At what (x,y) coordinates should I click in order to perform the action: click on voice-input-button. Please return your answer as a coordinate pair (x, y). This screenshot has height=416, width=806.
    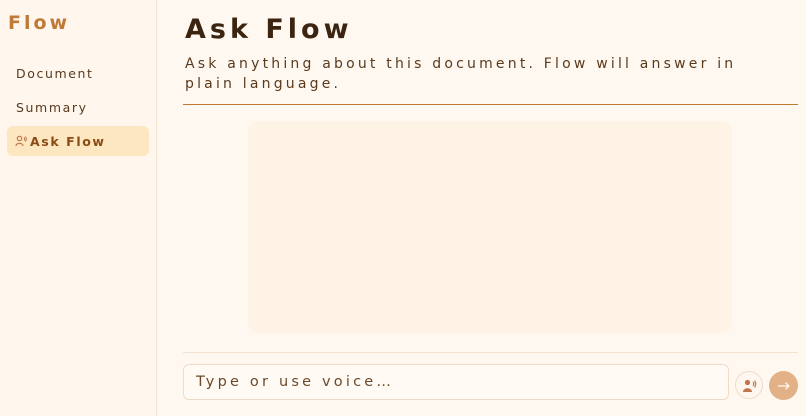
    Looking at the image, I should click on (749, 385).